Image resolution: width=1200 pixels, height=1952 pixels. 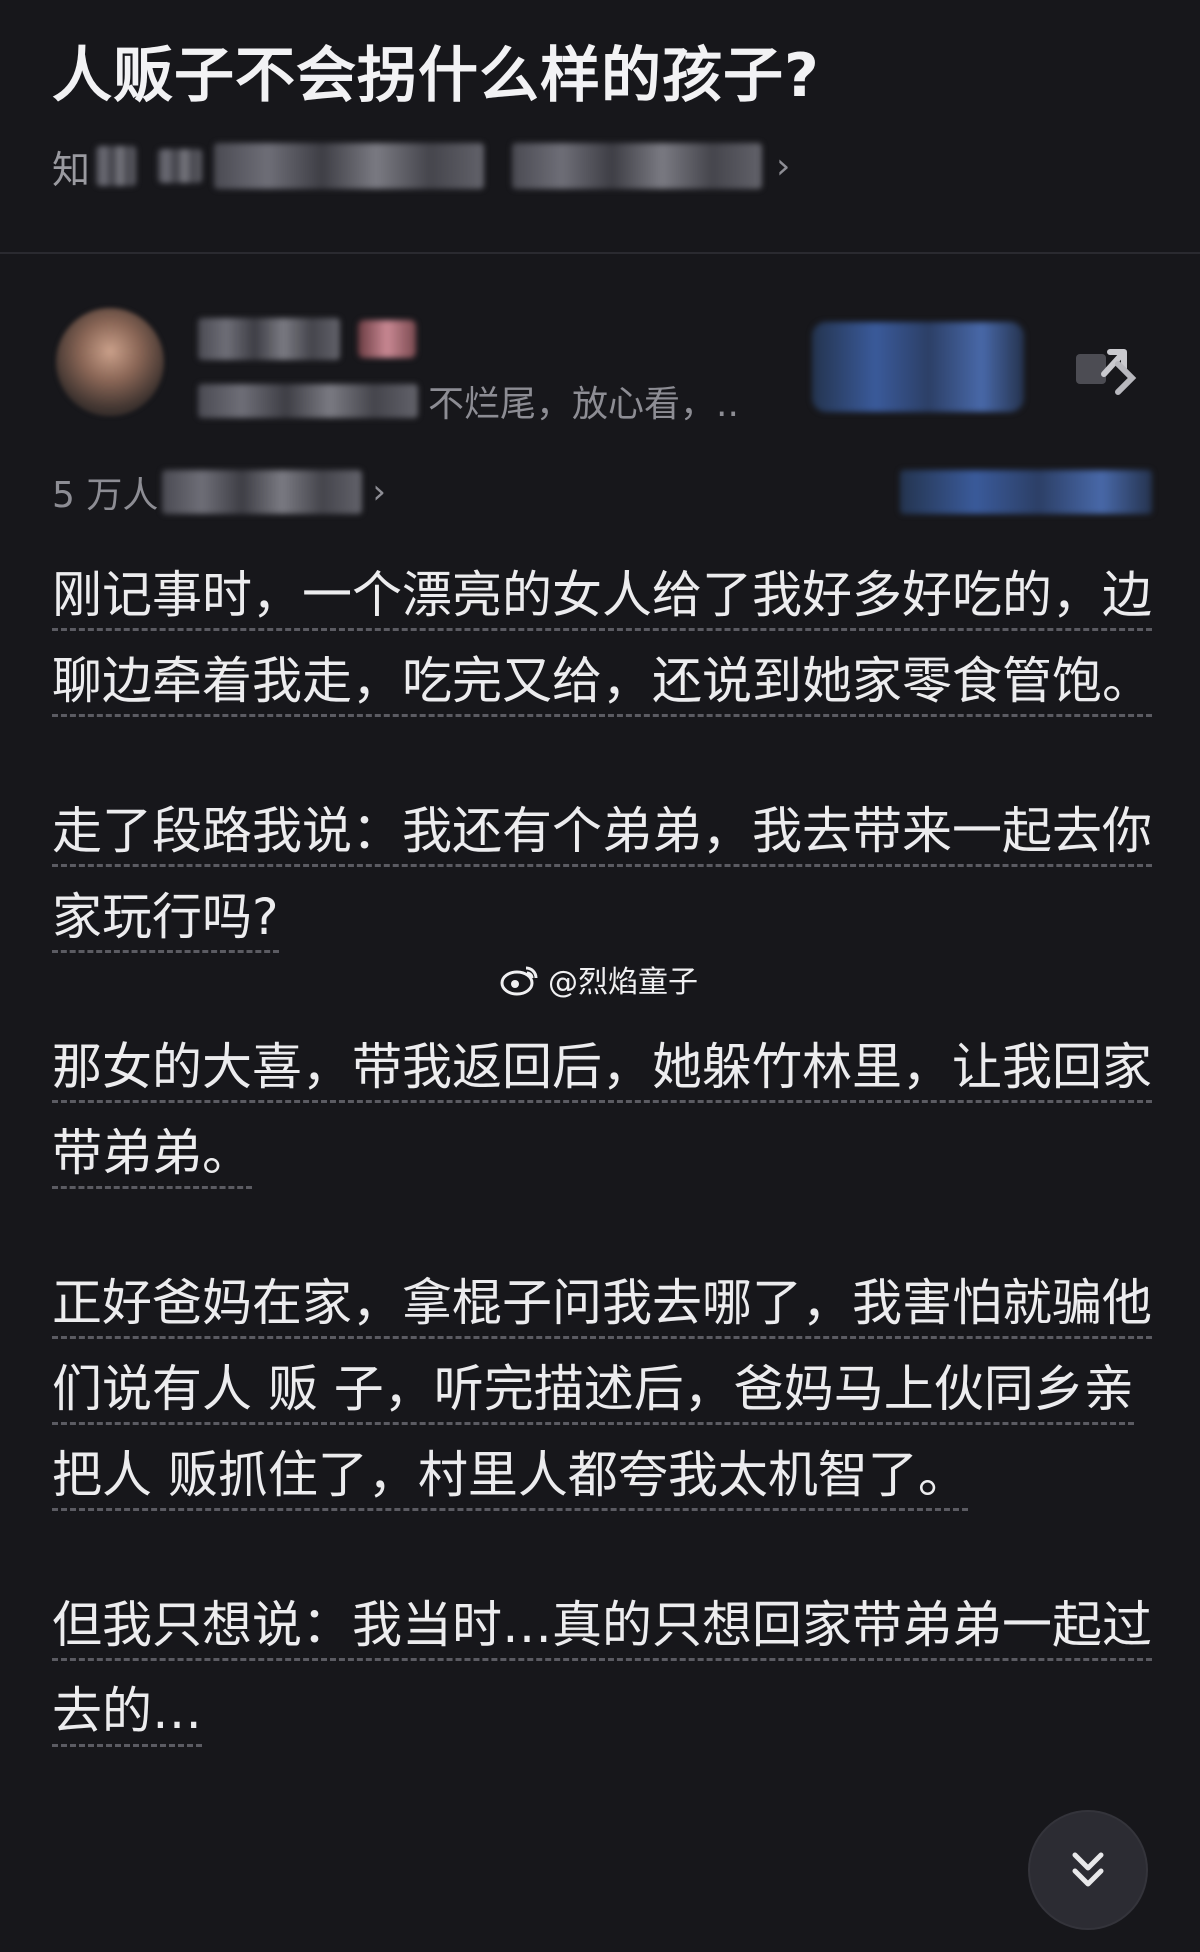 I want to click on double-chevron-down-icon, so click(x=1088, y=1869).